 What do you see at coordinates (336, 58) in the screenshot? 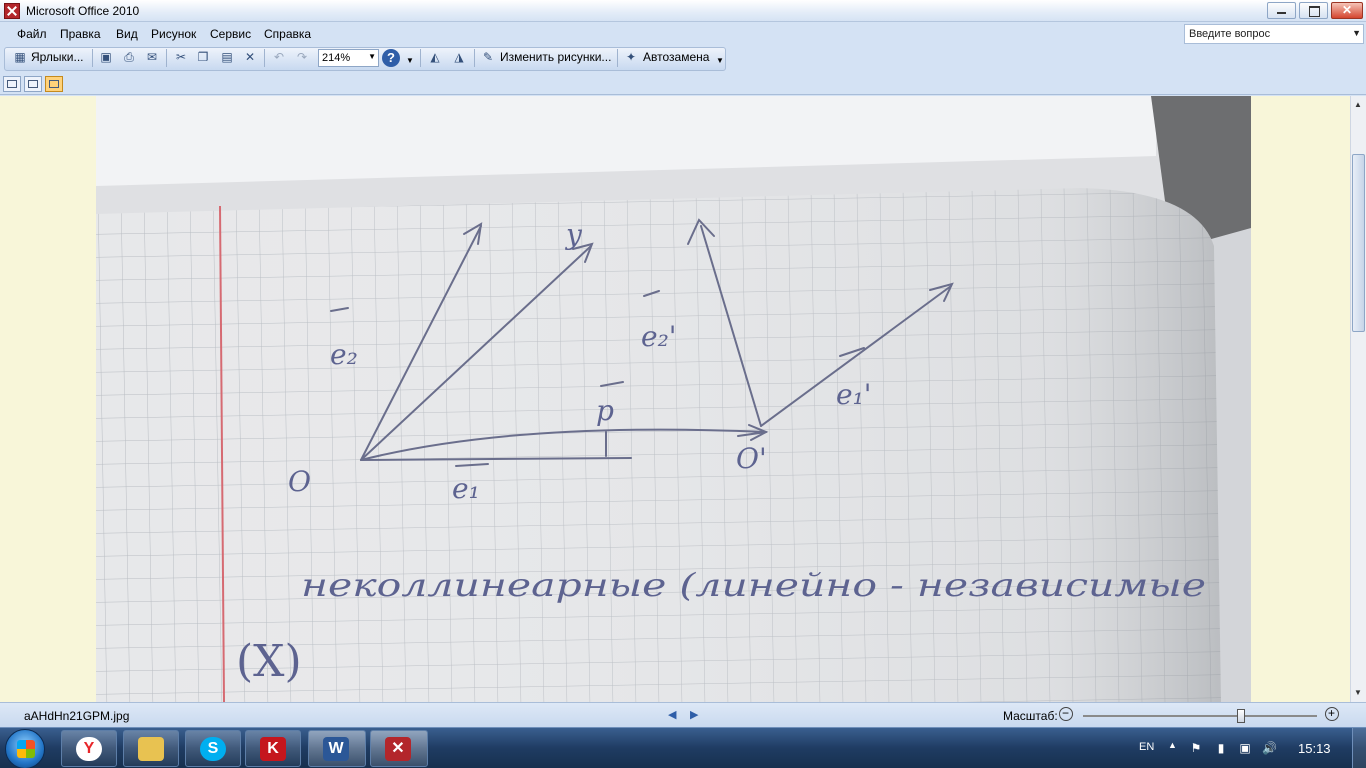
I see `zoom-value: 214%` at bounding box center [336, 58].